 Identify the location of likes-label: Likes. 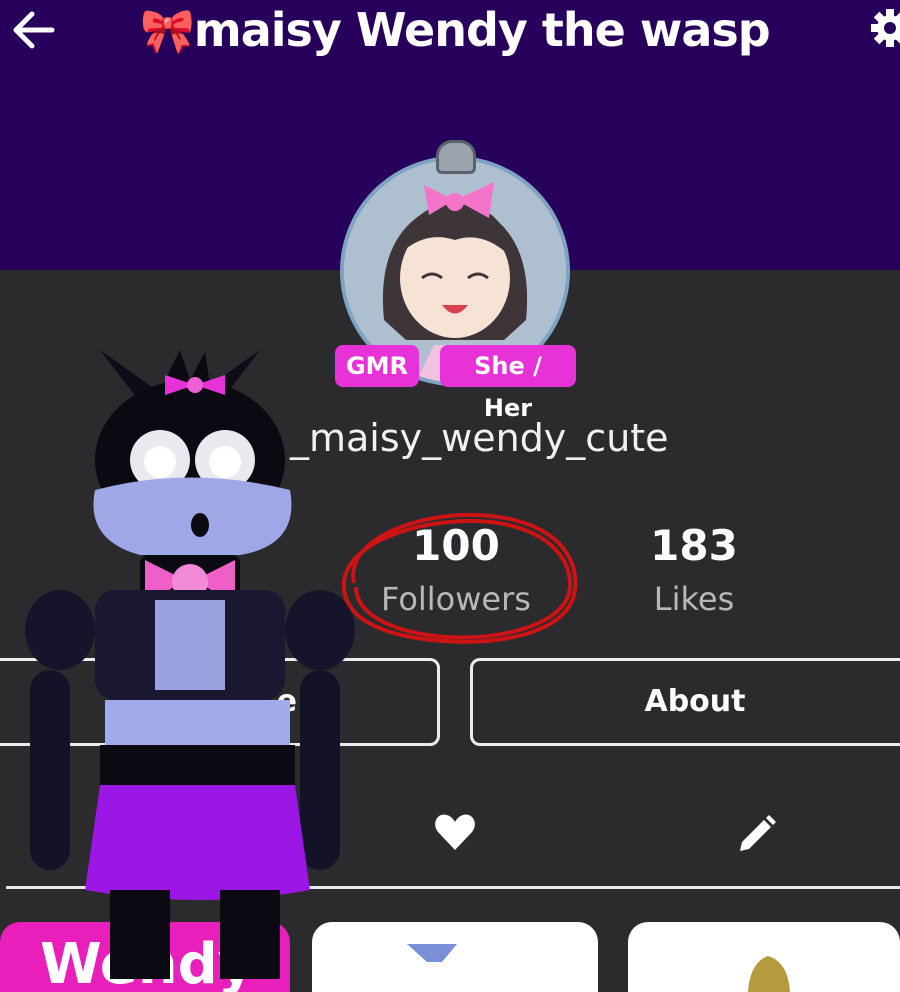
(694, 599).